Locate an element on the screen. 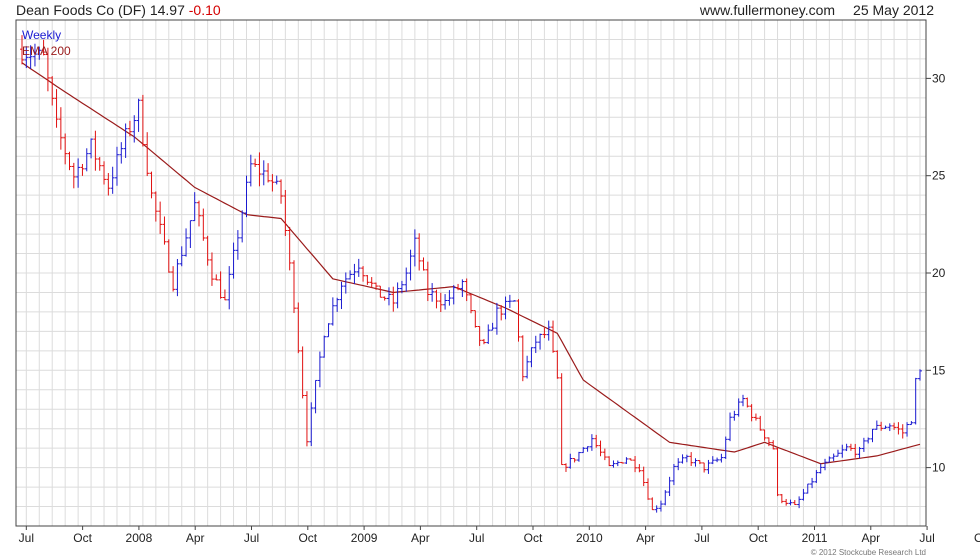  legend-weekly: Weekly is located at coordinates (41, 35).